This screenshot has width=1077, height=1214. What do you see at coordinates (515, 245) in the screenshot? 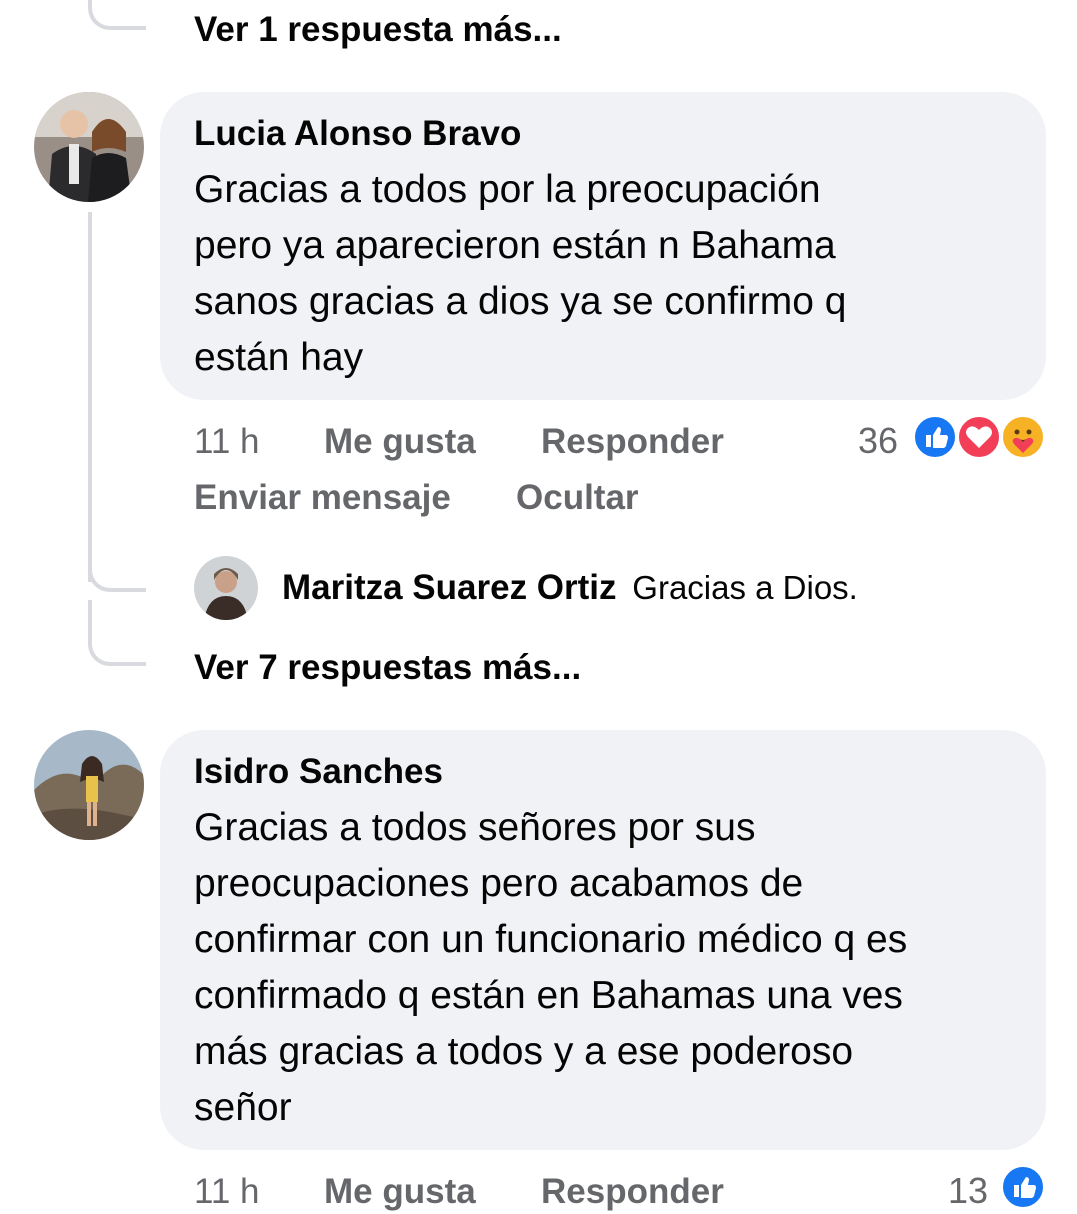
I see `comment-line: pero ya aparecieron están n Bahama` at bounding box center [515, 245].